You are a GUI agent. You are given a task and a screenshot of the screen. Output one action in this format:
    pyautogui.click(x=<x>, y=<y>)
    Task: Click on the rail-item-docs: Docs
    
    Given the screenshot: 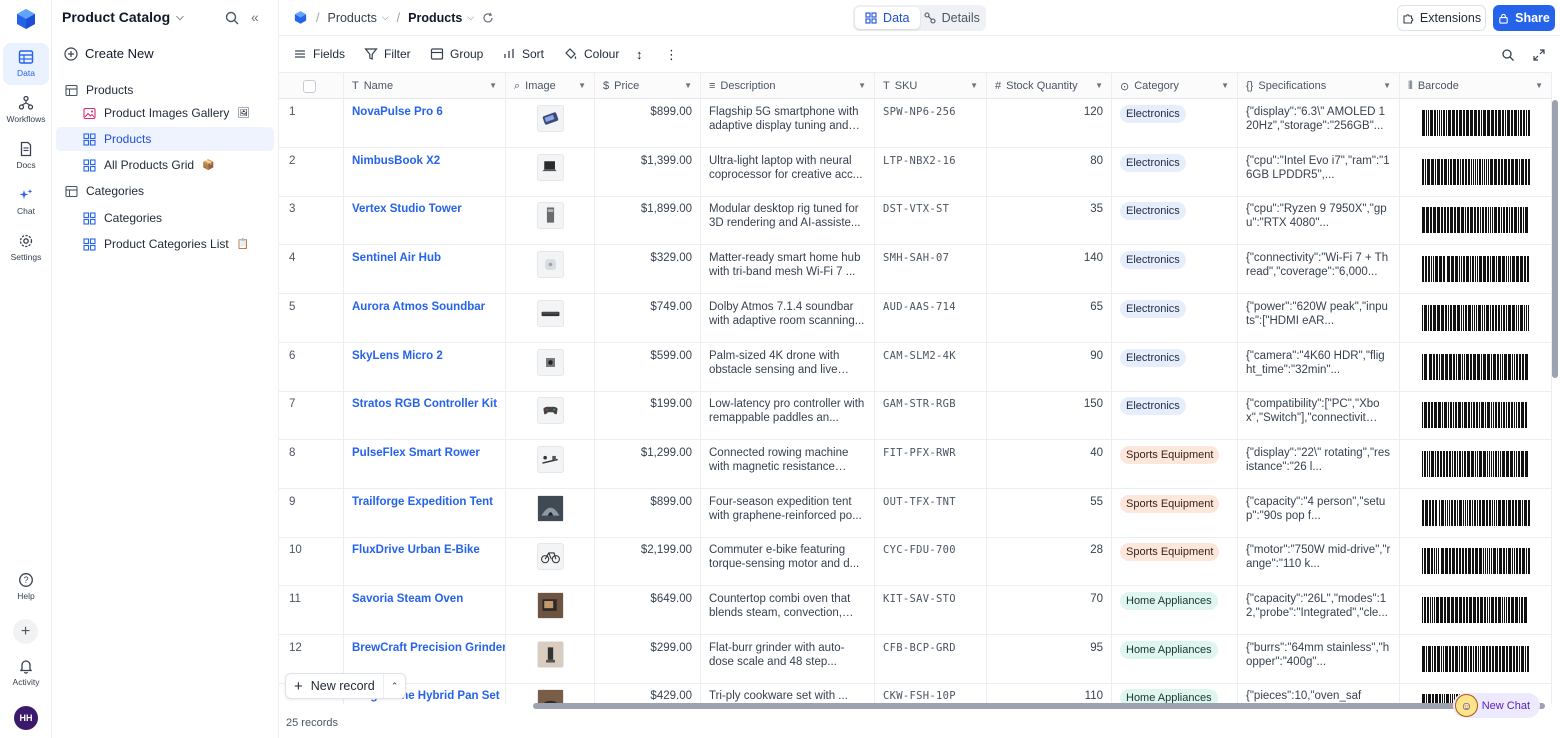 What is the action you would take?
    pyautogui.click(x=26, y=156)
    